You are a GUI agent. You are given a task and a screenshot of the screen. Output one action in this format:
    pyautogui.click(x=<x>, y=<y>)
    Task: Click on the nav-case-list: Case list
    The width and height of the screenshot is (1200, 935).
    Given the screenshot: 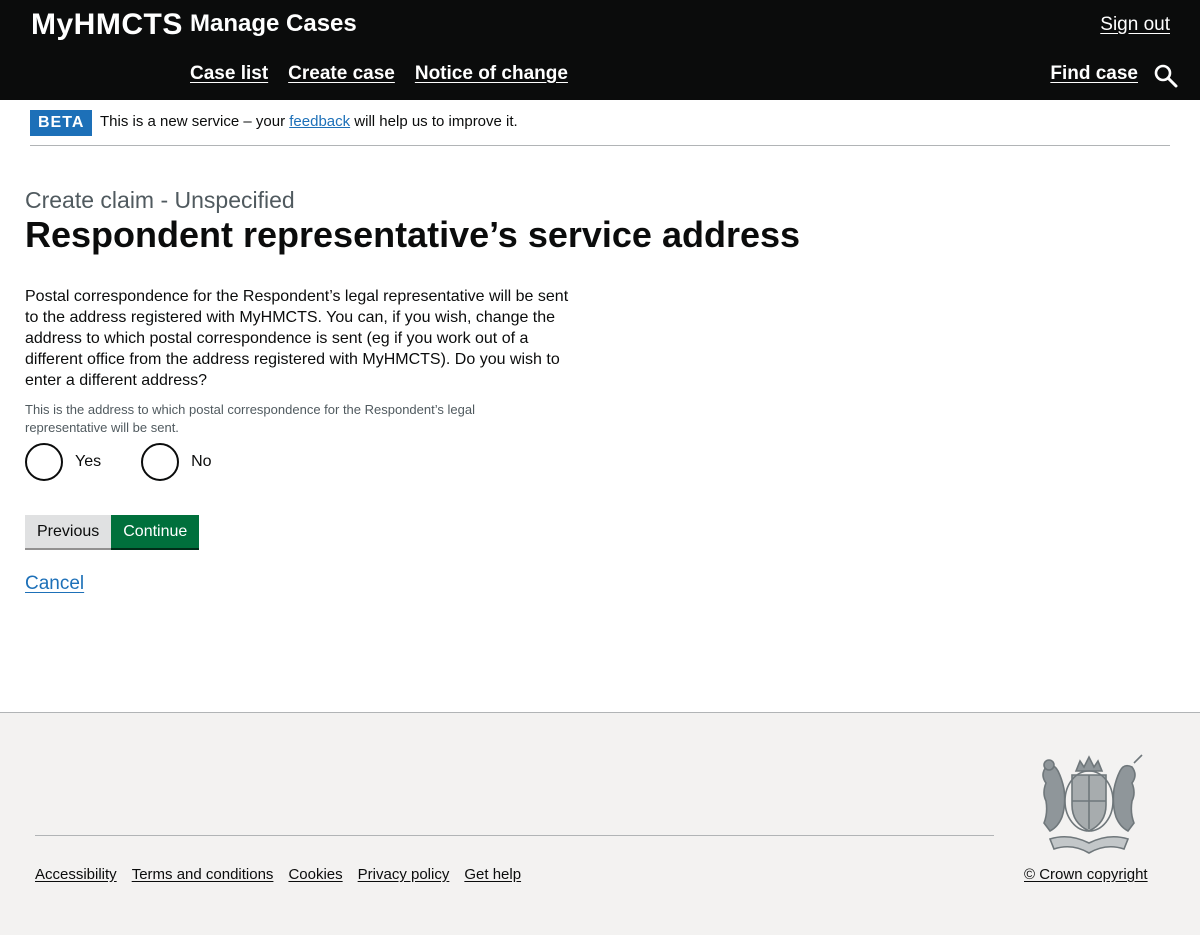 What is the action you would take?
    pyautogui.click(x=229, y=74)
    